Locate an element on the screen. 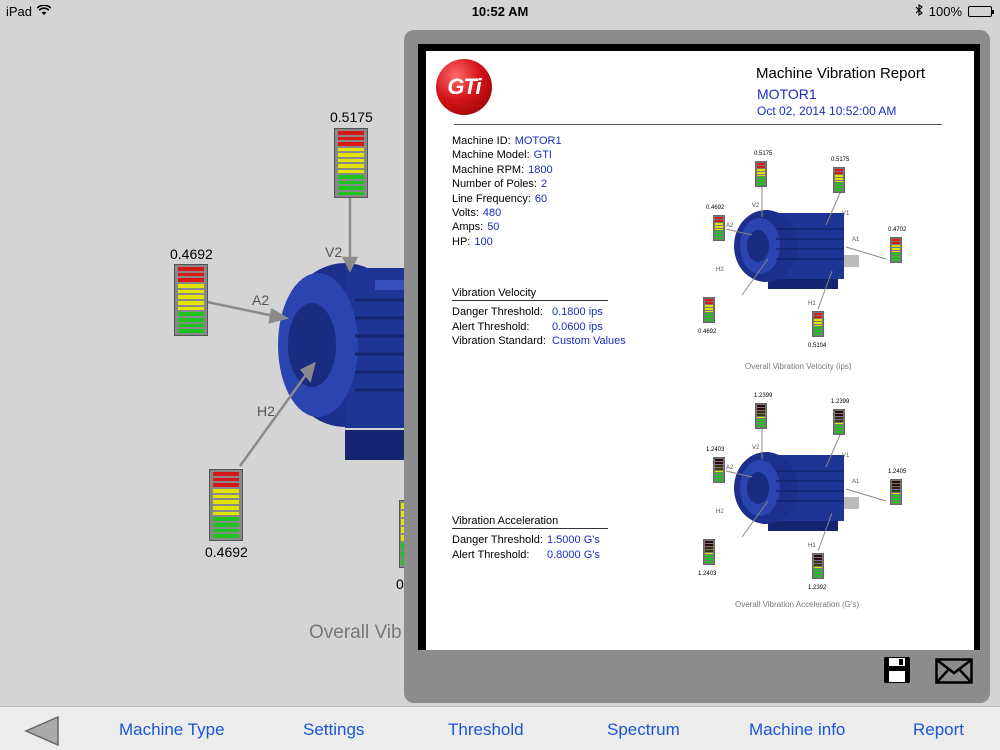  acceleration-diagram-caption: Overall Vibration Acceleration (G's) is located at coordinates (797, 604).